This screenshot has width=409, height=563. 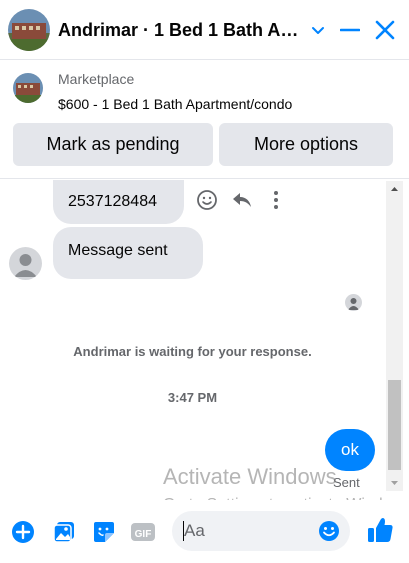 I want to click on gif-label: GIF, so click(x=143, y=534).